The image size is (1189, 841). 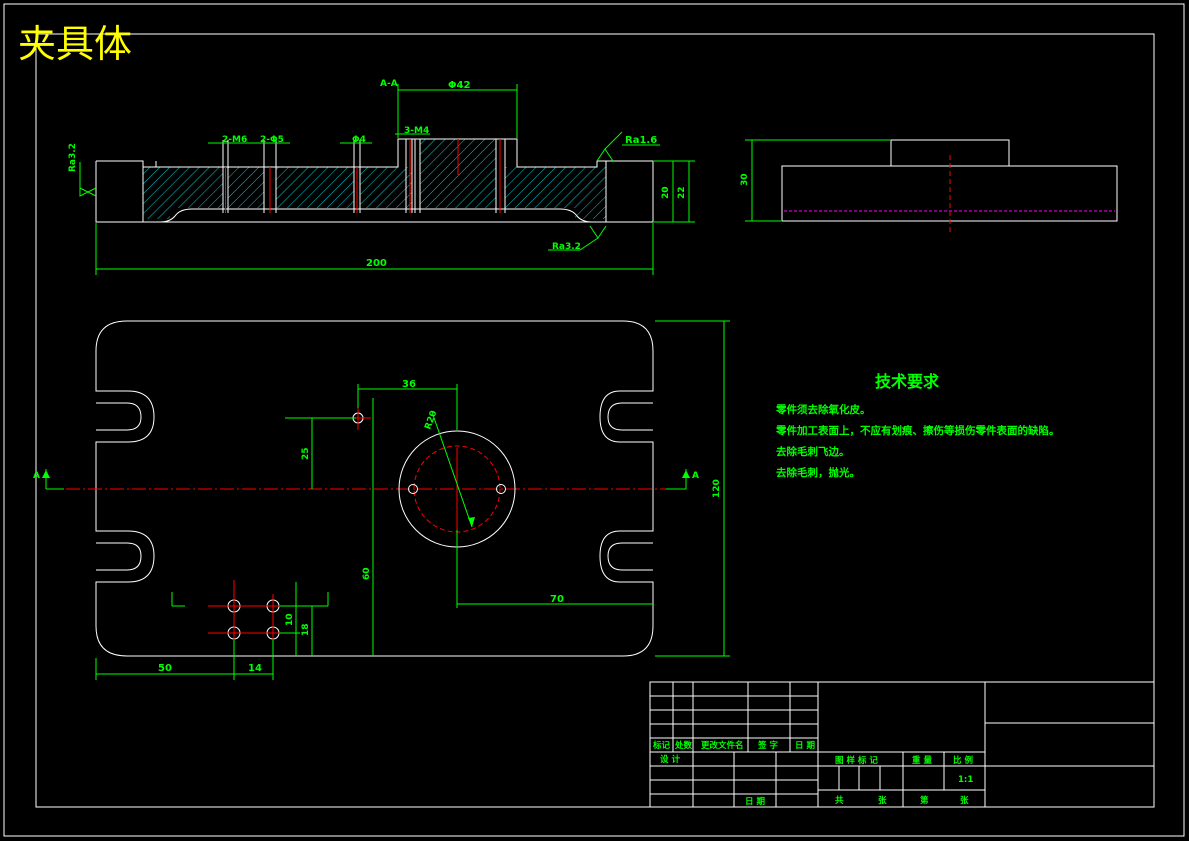 I want to click on dim-bore-dia: Φ42, so click(x=459, y=85).